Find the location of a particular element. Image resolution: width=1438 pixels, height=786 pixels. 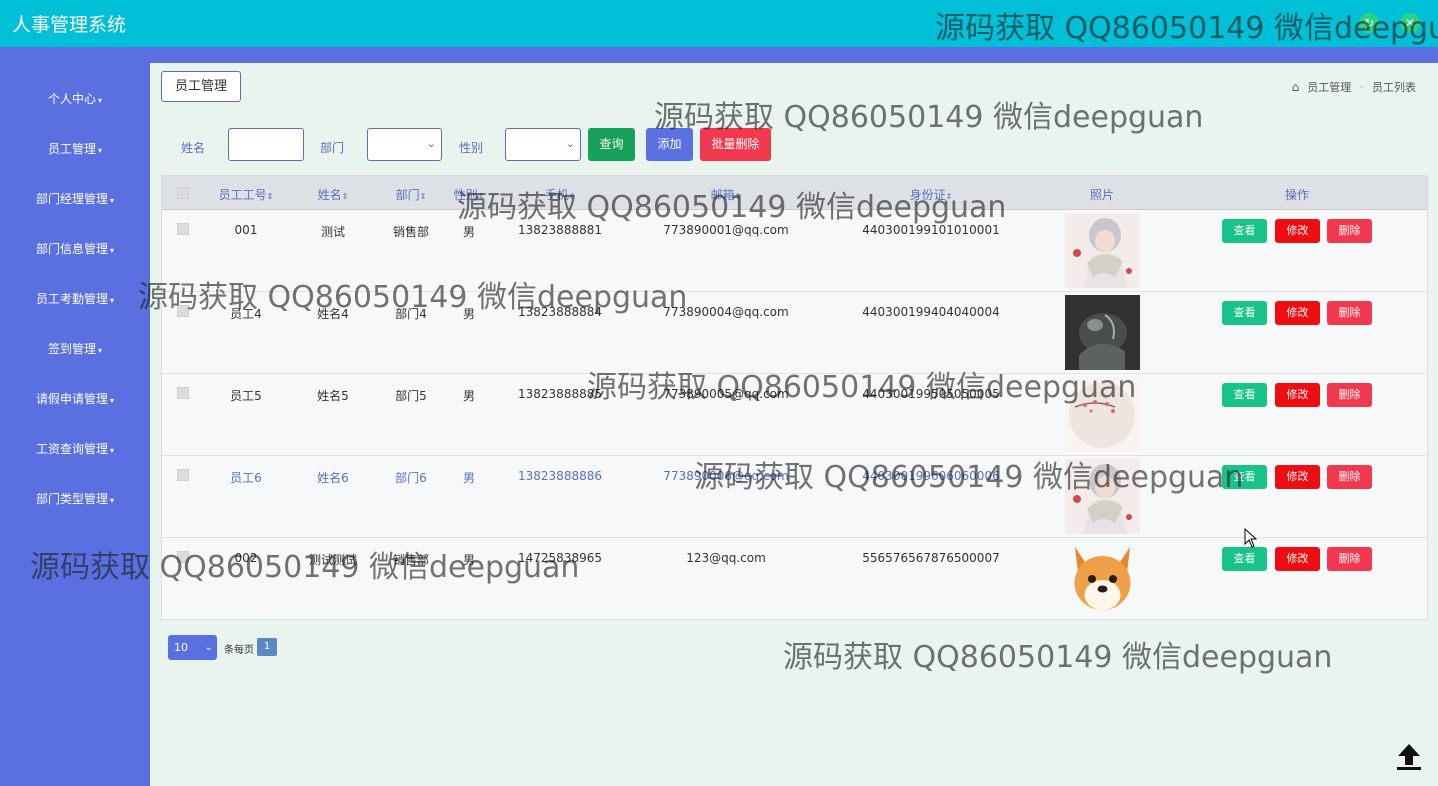

sidebar-item-salary: 工资查询管理 ▾ is located at coordinates (75, 449).